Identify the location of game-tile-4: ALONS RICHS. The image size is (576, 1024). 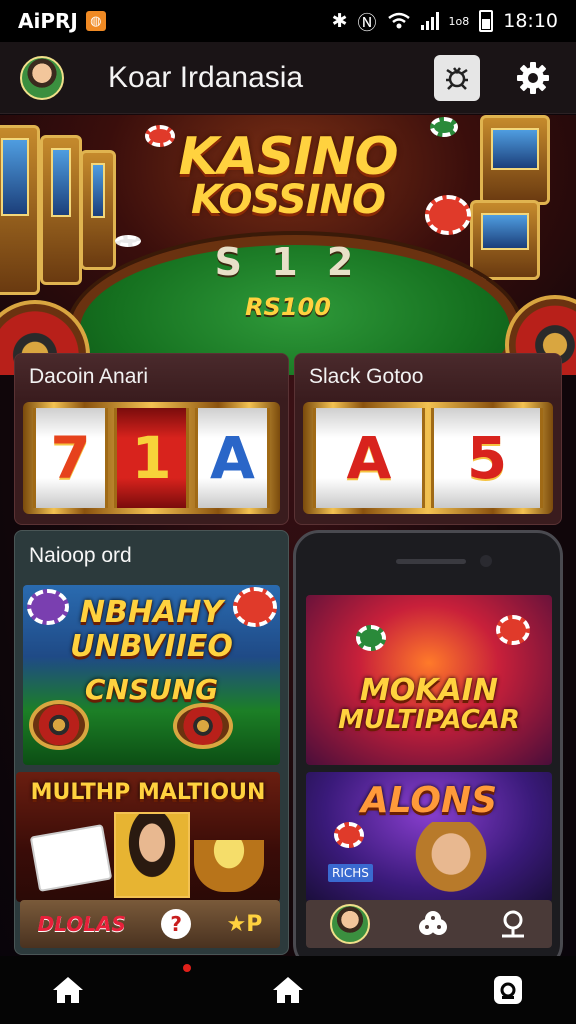
(429, 837).